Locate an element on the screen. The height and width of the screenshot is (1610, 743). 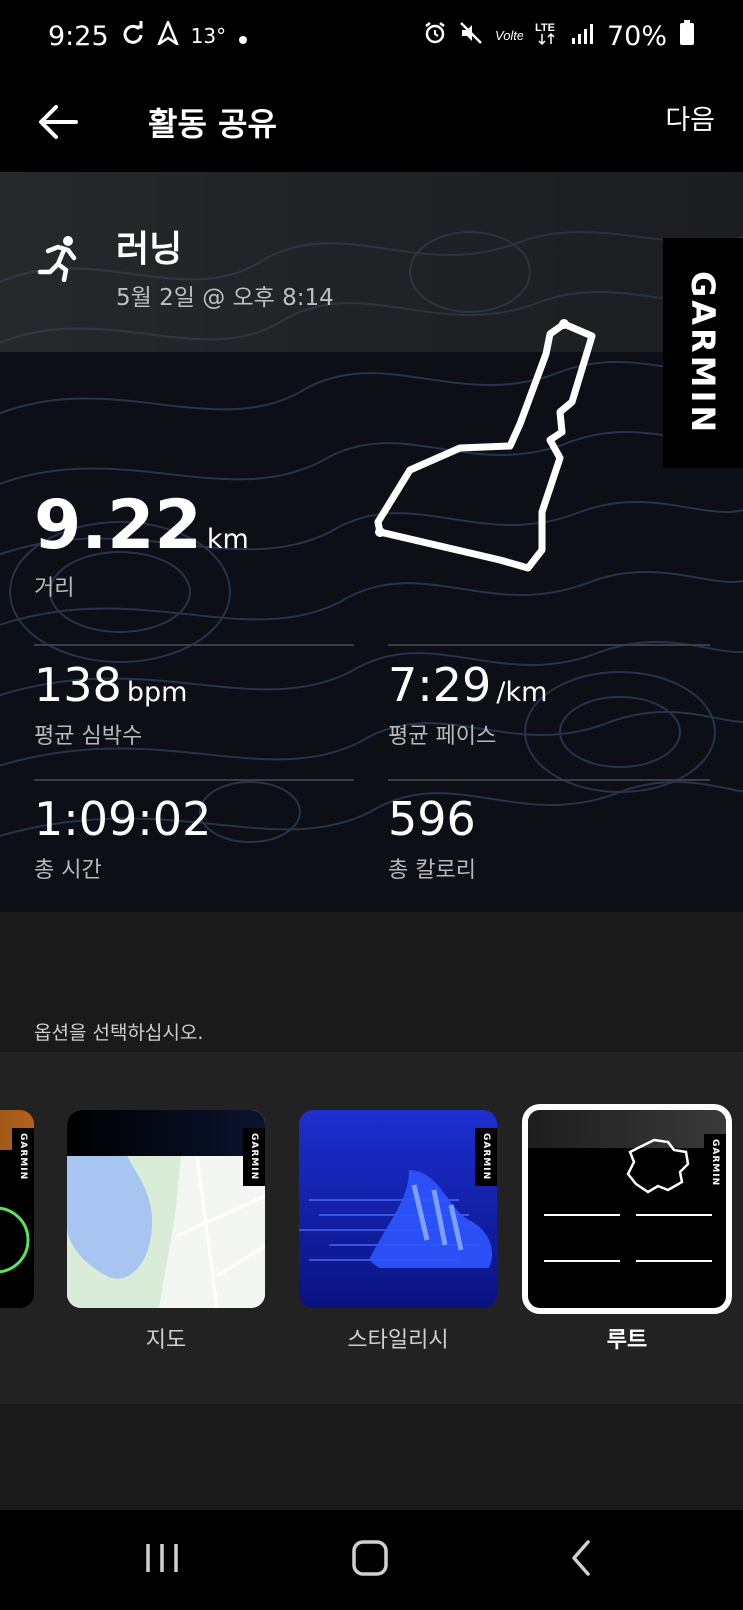
bottom-spacer is located at coordinates (371, 1457).